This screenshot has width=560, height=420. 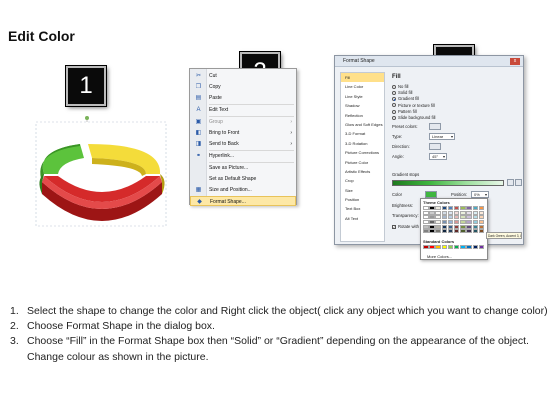 What do you see at coordinates (362, 105) in the screenshot?
I see `category-shadow: Shadow` at bounding box center [362, 105].